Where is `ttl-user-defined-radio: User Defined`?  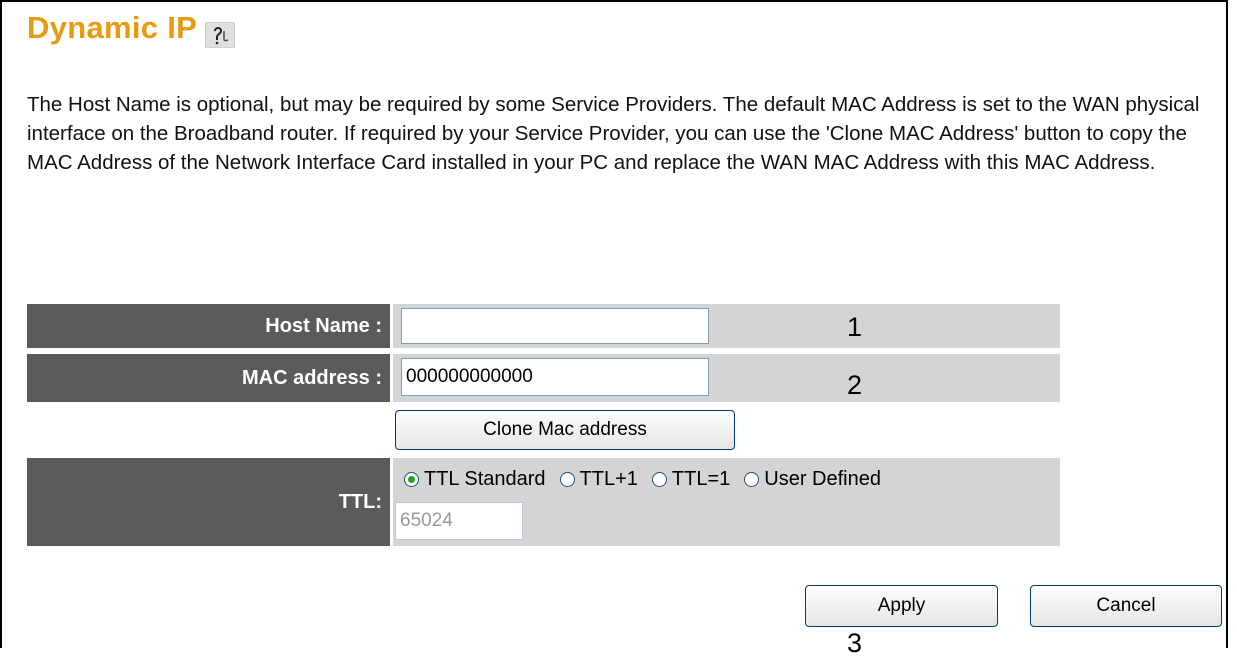
ttl-user-defined-radio: User Defined is located at coordinates (812, 479).